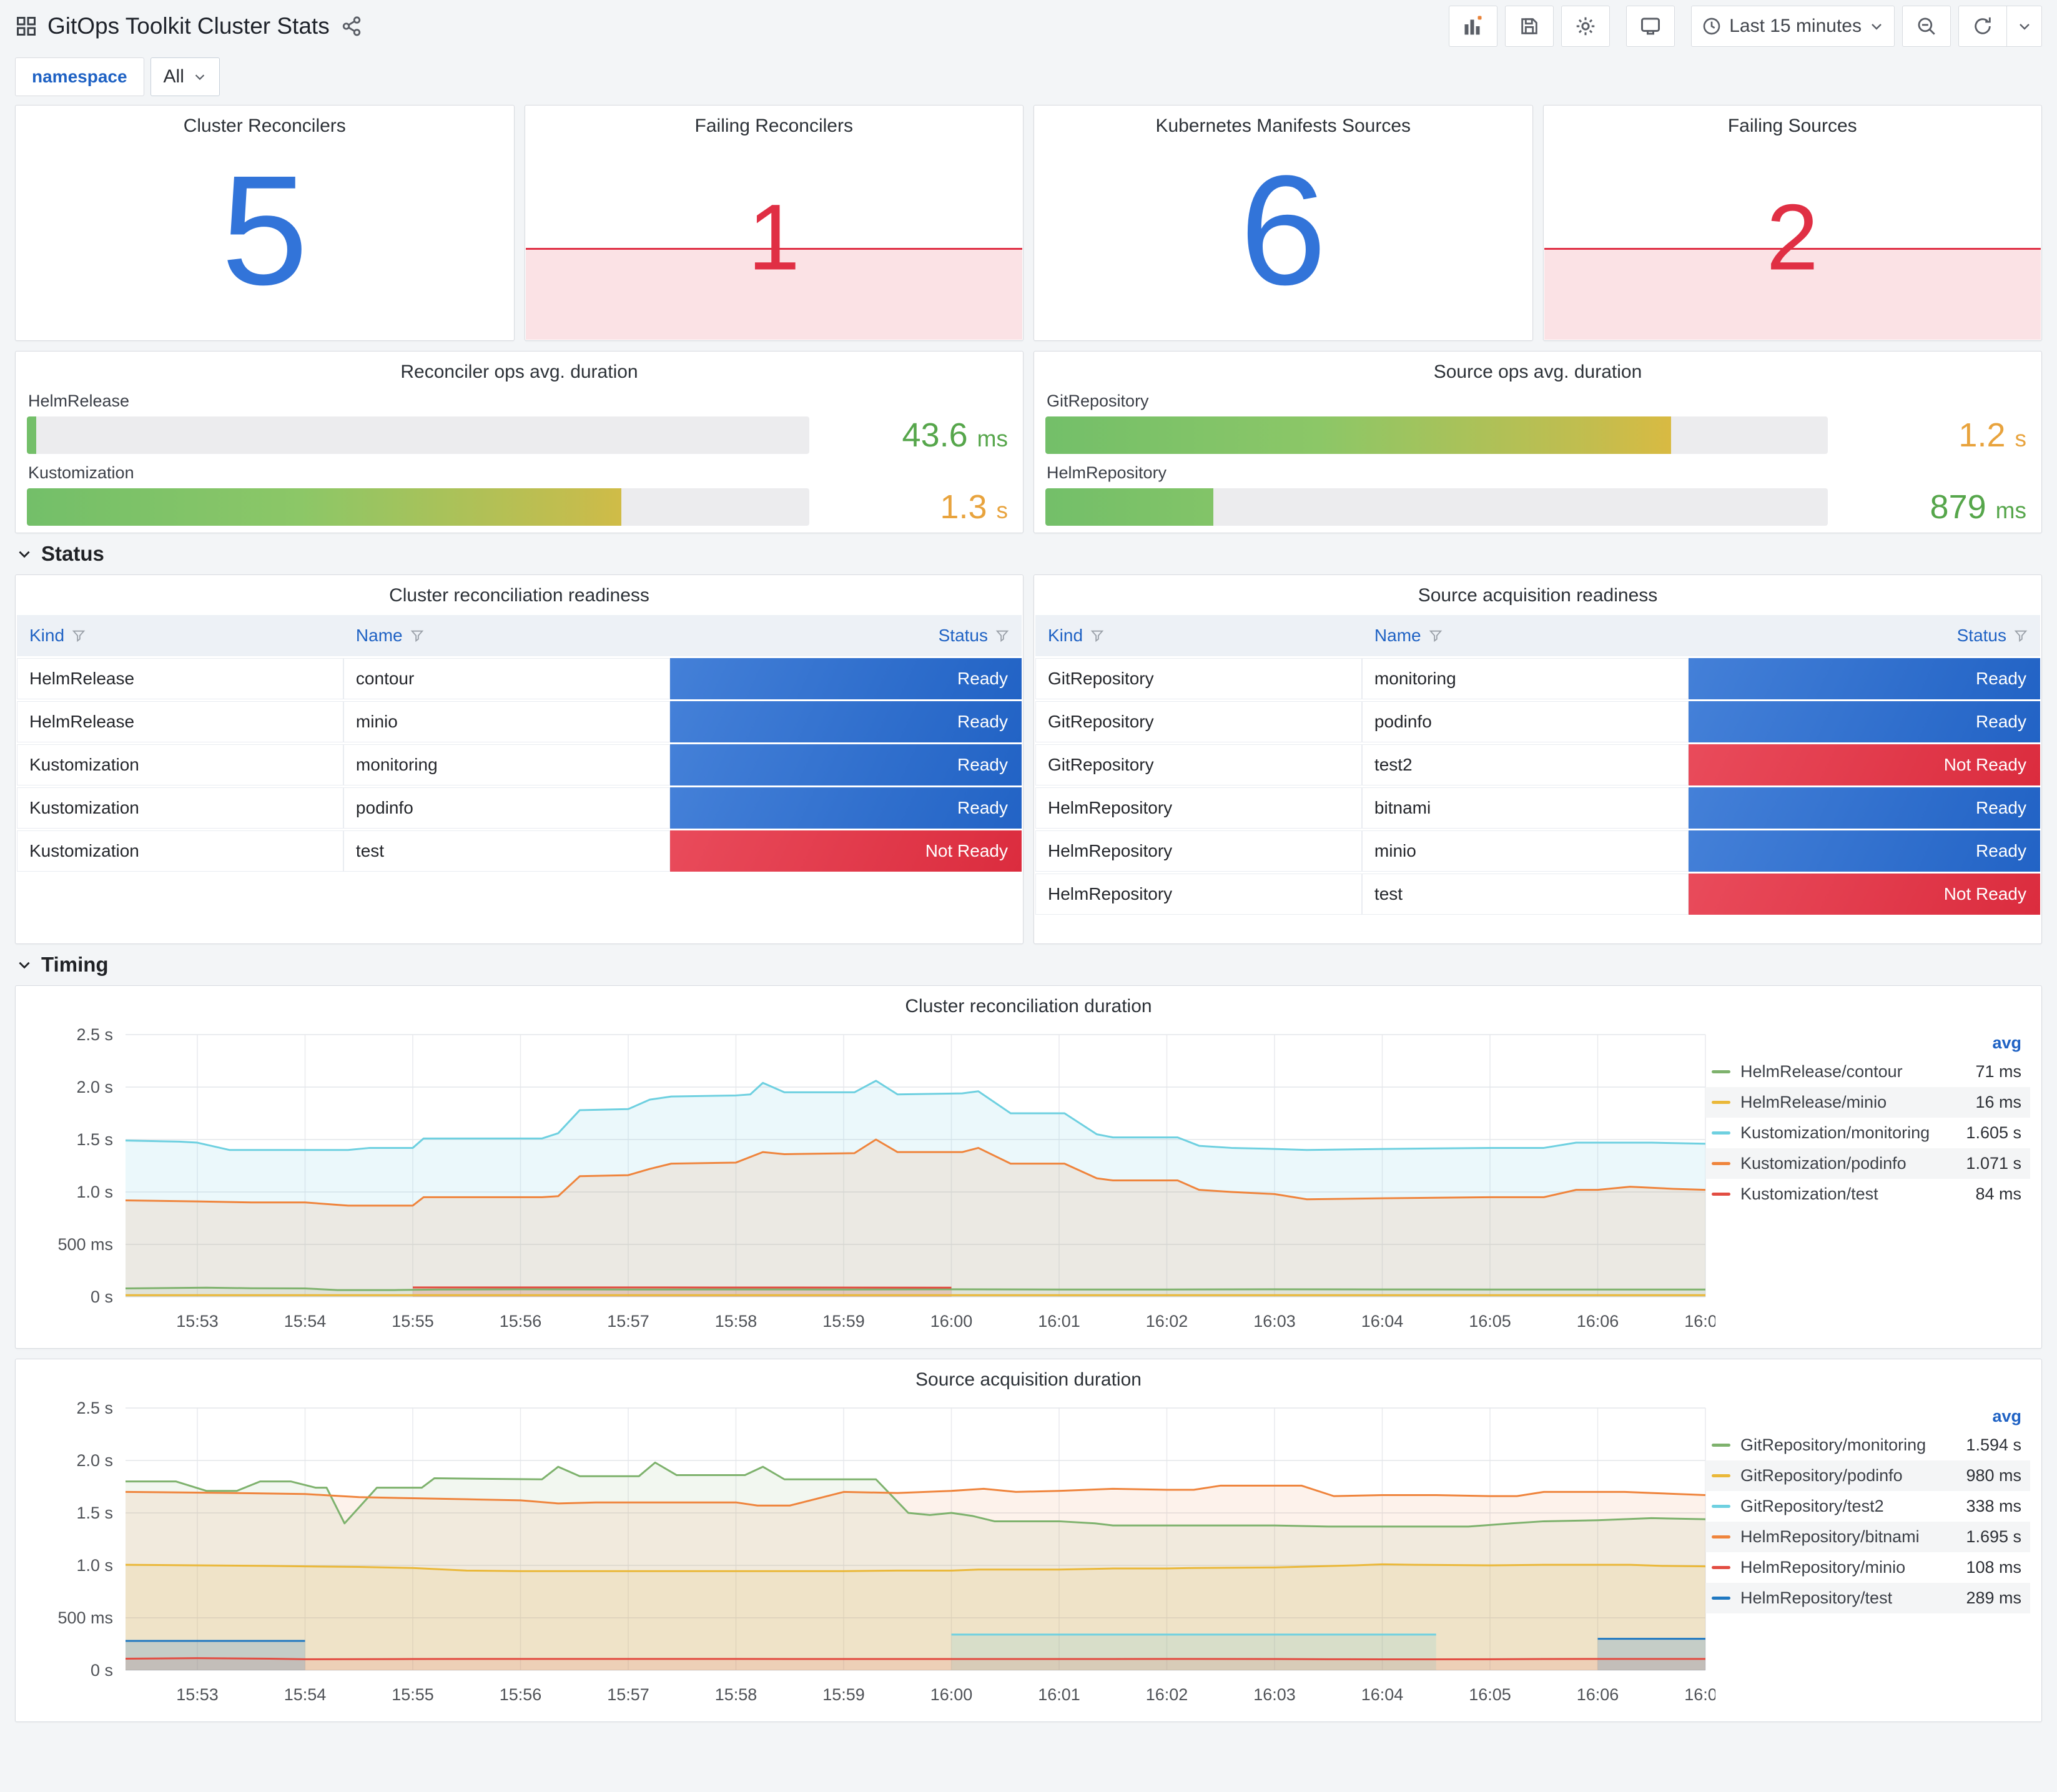  What do you see at coordinates (1994, 1444) in the screenshot?
I see `series-avg-value: 1.594 s` at bounding box center [1994, 1444].